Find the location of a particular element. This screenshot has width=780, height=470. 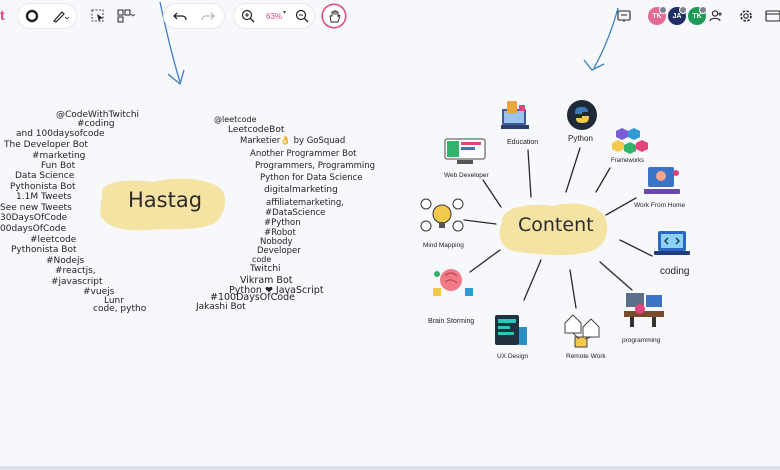

window-icon is located at coordinates (771, 16).